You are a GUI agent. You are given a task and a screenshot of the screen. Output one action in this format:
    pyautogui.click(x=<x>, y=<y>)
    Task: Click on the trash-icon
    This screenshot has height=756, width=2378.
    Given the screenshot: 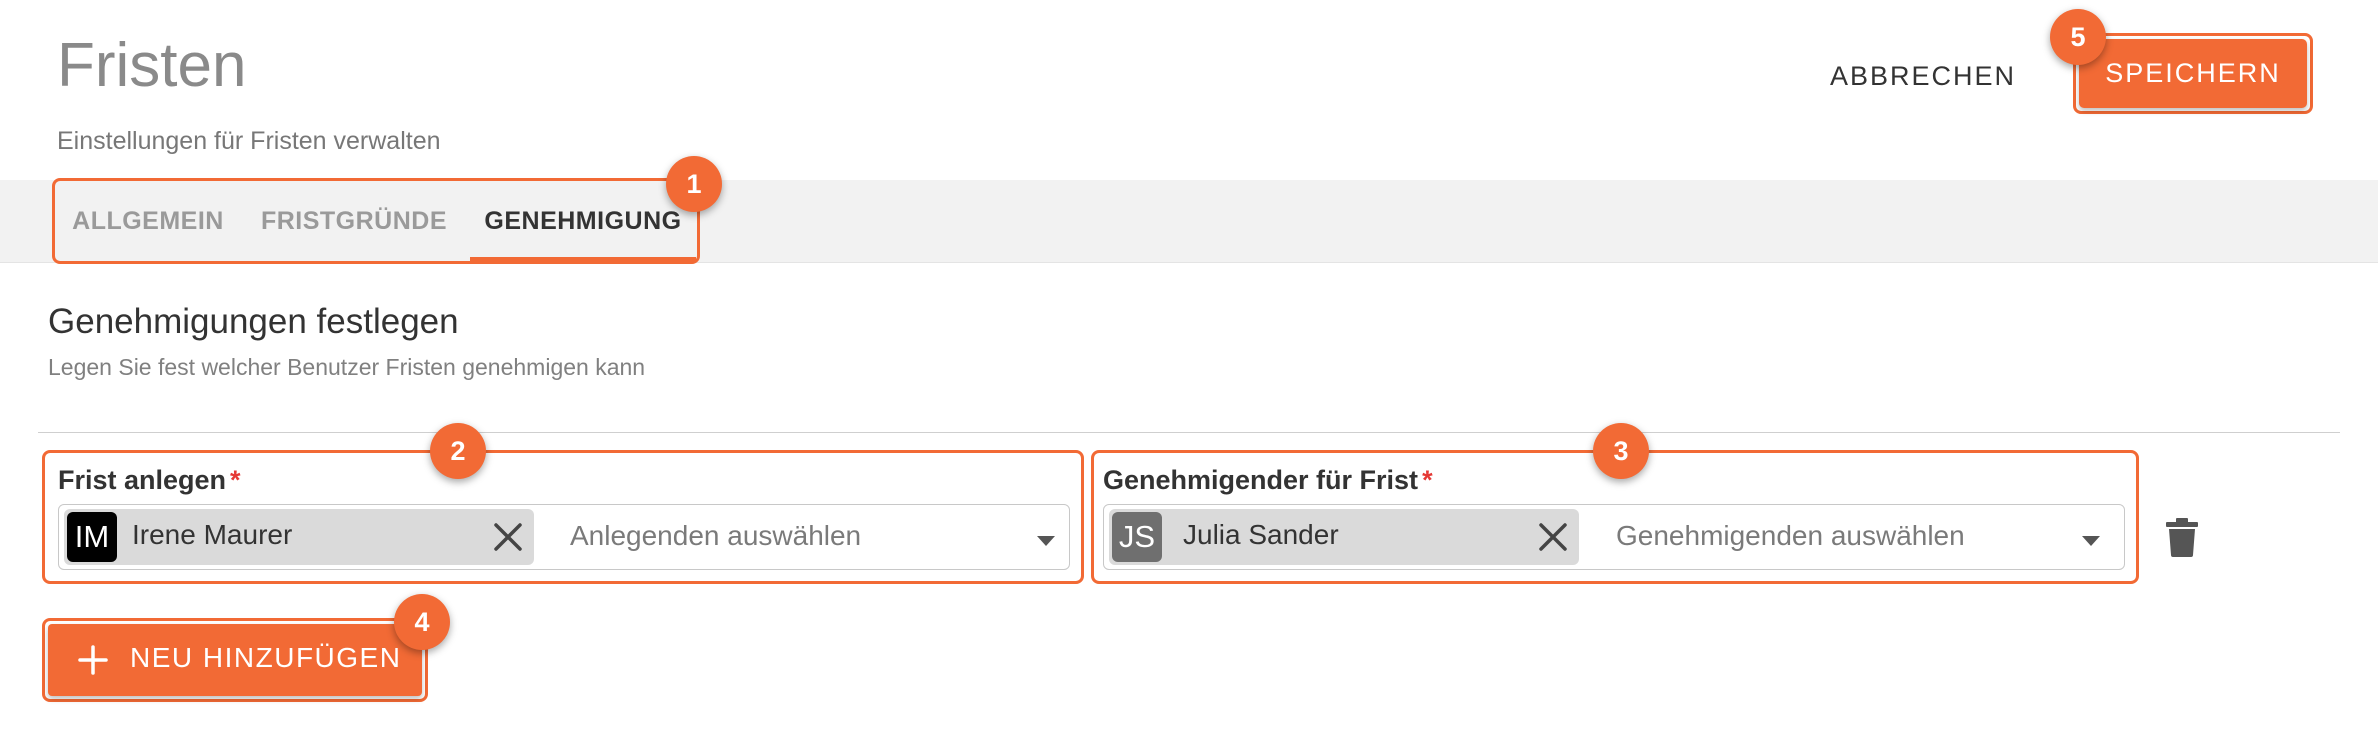 What is the action you would take?
    pyautogui.click(x=2182, y=537)
    